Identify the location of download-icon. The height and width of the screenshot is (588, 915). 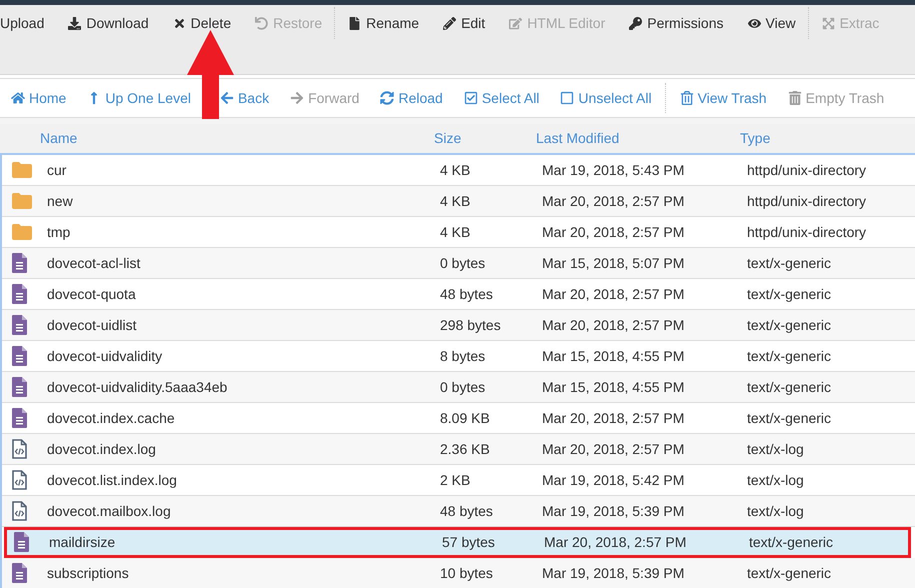
(75, 23).